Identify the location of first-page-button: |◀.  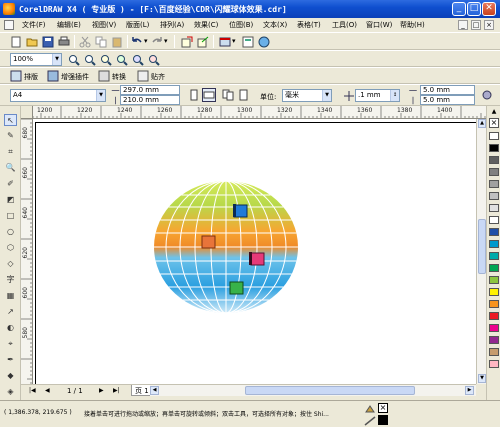
(32, 390).